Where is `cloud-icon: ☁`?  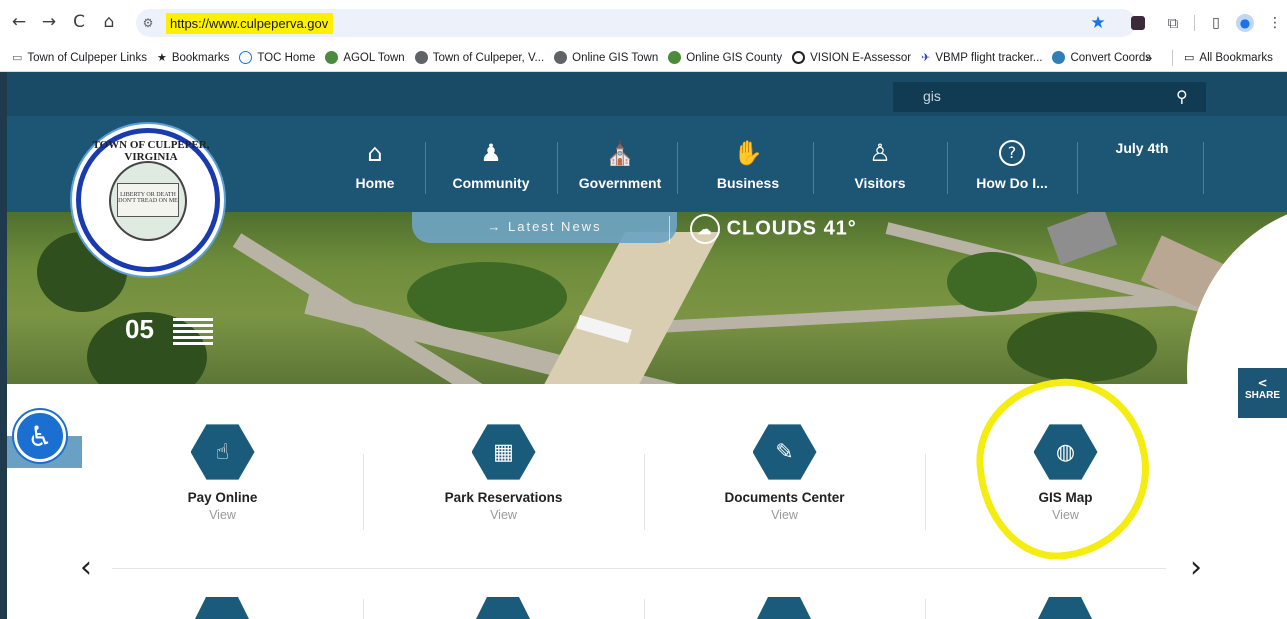
cloud-icon: ☁ is located at coordinates (705, 229).